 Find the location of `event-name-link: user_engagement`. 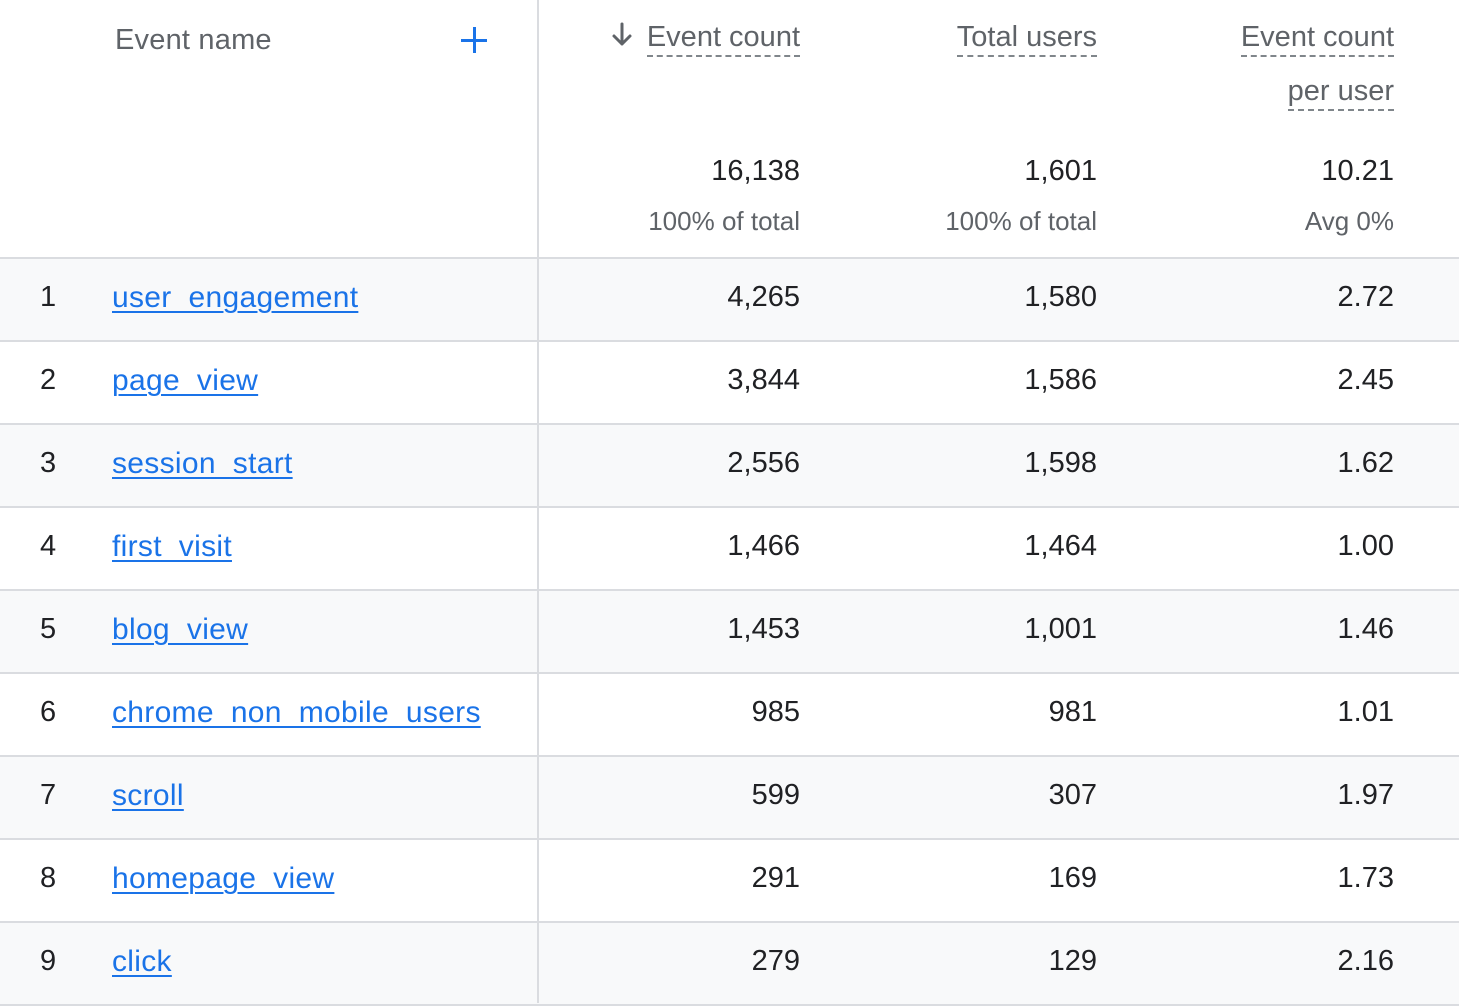

event-name-link: user_engagement is located at coordinates (235, 298).